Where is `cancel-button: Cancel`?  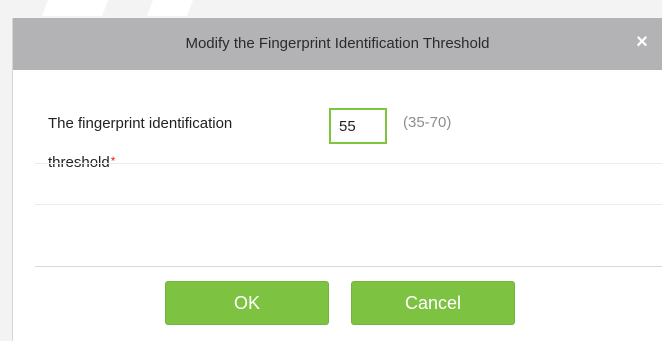 cancel-button: Cancel is located at coordinates (433, 303).